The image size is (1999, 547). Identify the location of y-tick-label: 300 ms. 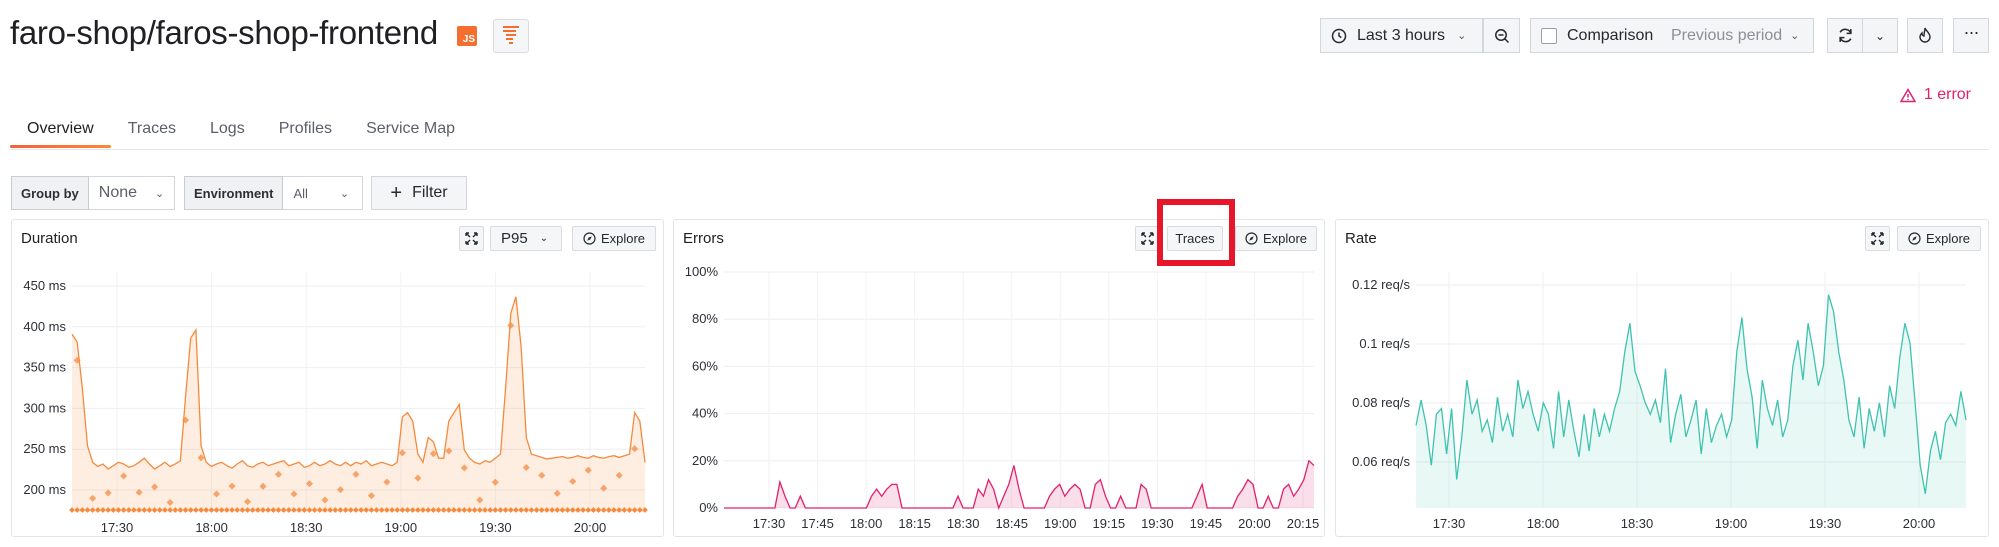
(44, 407).